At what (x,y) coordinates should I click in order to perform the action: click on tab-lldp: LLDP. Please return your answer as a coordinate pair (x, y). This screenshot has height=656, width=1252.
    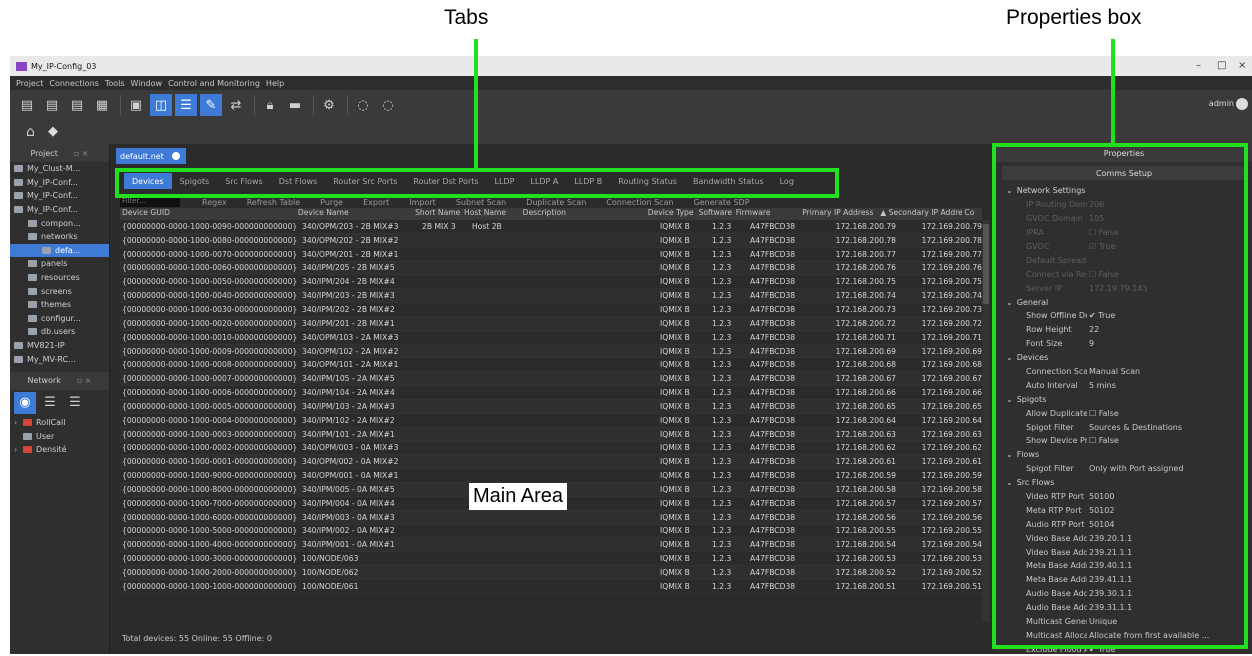
    Looking at the image, I should click on (505, 181).